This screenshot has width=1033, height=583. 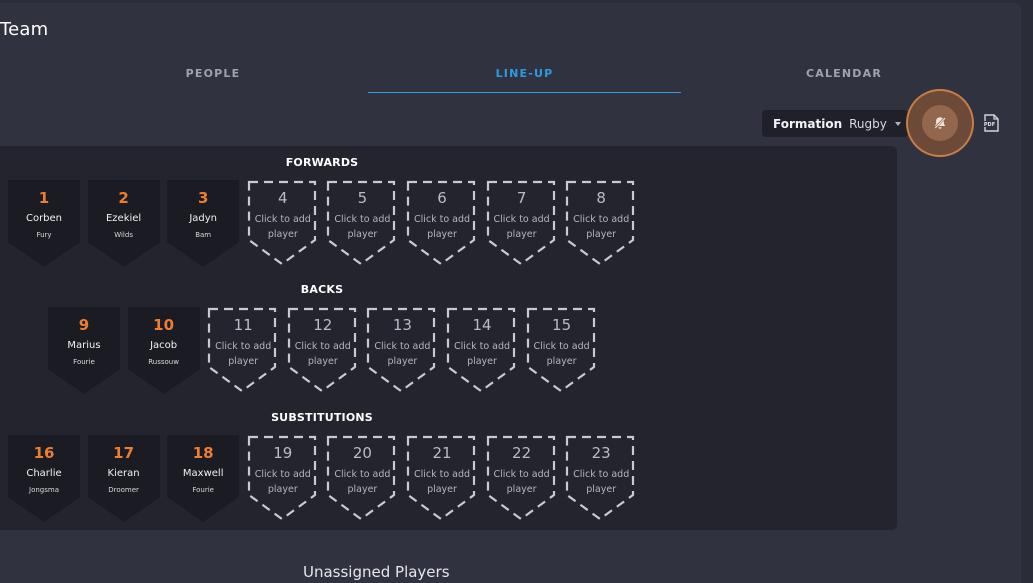 I want to click on pdf-icon: PDF, so click(x=991, y=123).